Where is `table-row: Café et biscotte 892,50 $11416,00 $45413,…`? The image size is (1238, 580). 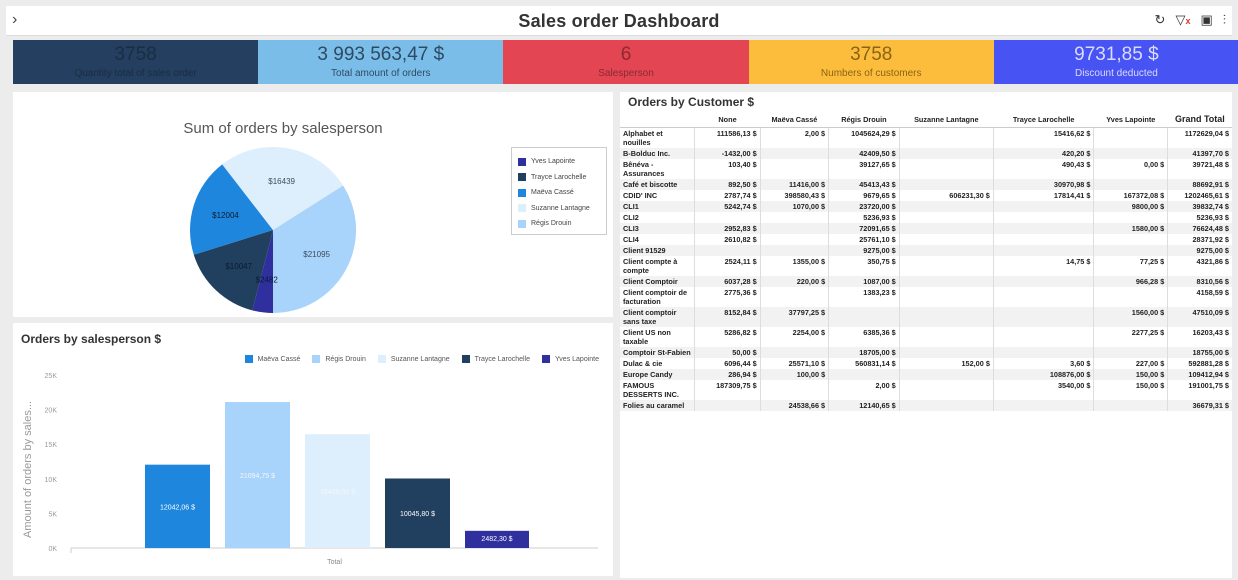
table-row: Café et biscotte 892,50 $11416,00 $45413,… is located at coordinates (926, 184).